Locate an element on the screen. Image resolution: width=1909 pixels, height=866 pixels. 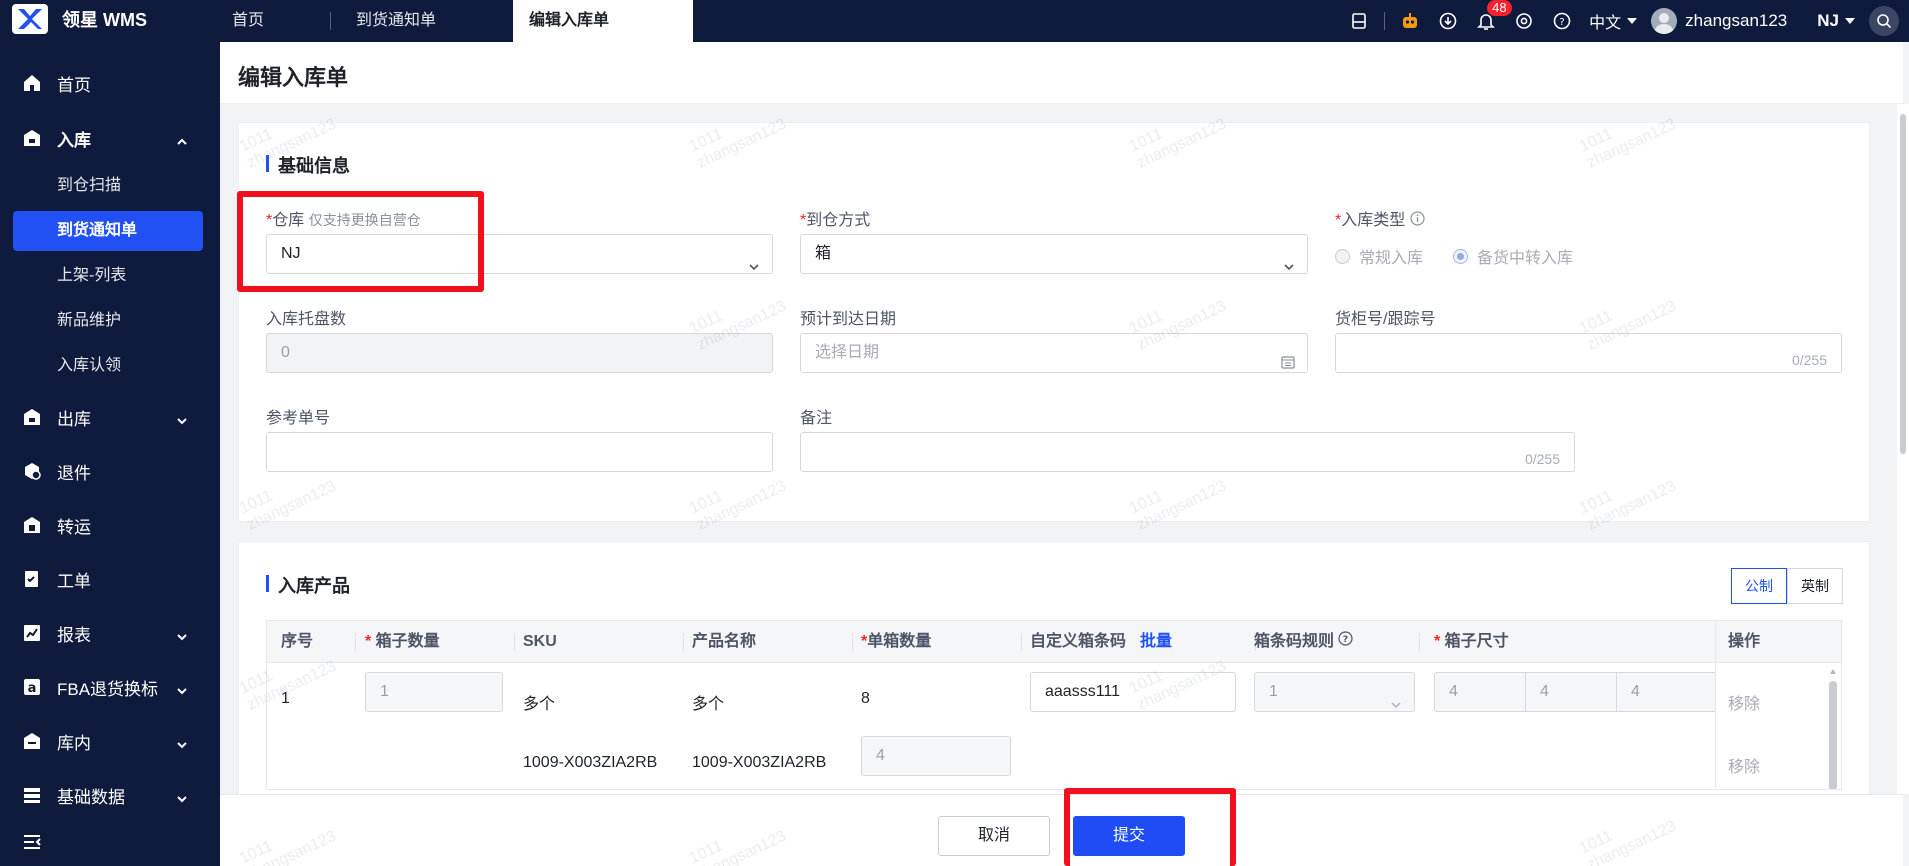
user-menu: zhangsan123 is located at coordinates (1719, 21).